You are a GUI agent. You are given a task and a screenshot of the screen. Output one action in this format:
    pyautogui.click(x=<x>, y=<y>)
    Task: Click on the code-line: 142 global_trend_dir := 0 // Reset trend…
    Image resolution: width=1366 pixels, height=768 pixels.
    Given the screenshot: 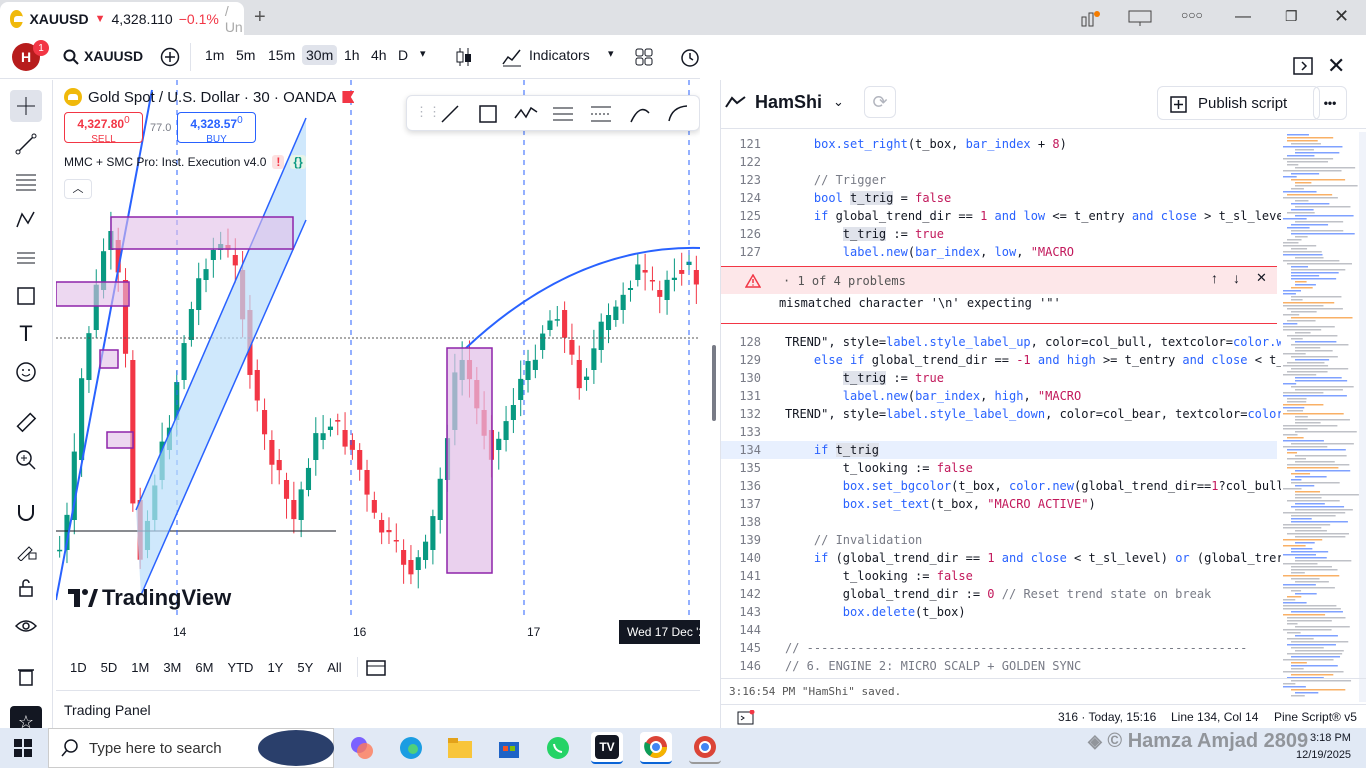 What is the action you would take?
    pyautogui.click(x=1001, y=594)
    